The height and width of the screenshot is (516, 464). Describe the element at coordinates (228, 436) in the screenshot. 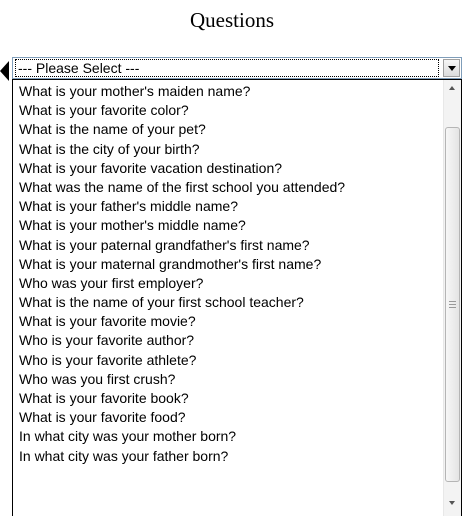

I see `dropdown-option: In what city was your mother born?` at that location.